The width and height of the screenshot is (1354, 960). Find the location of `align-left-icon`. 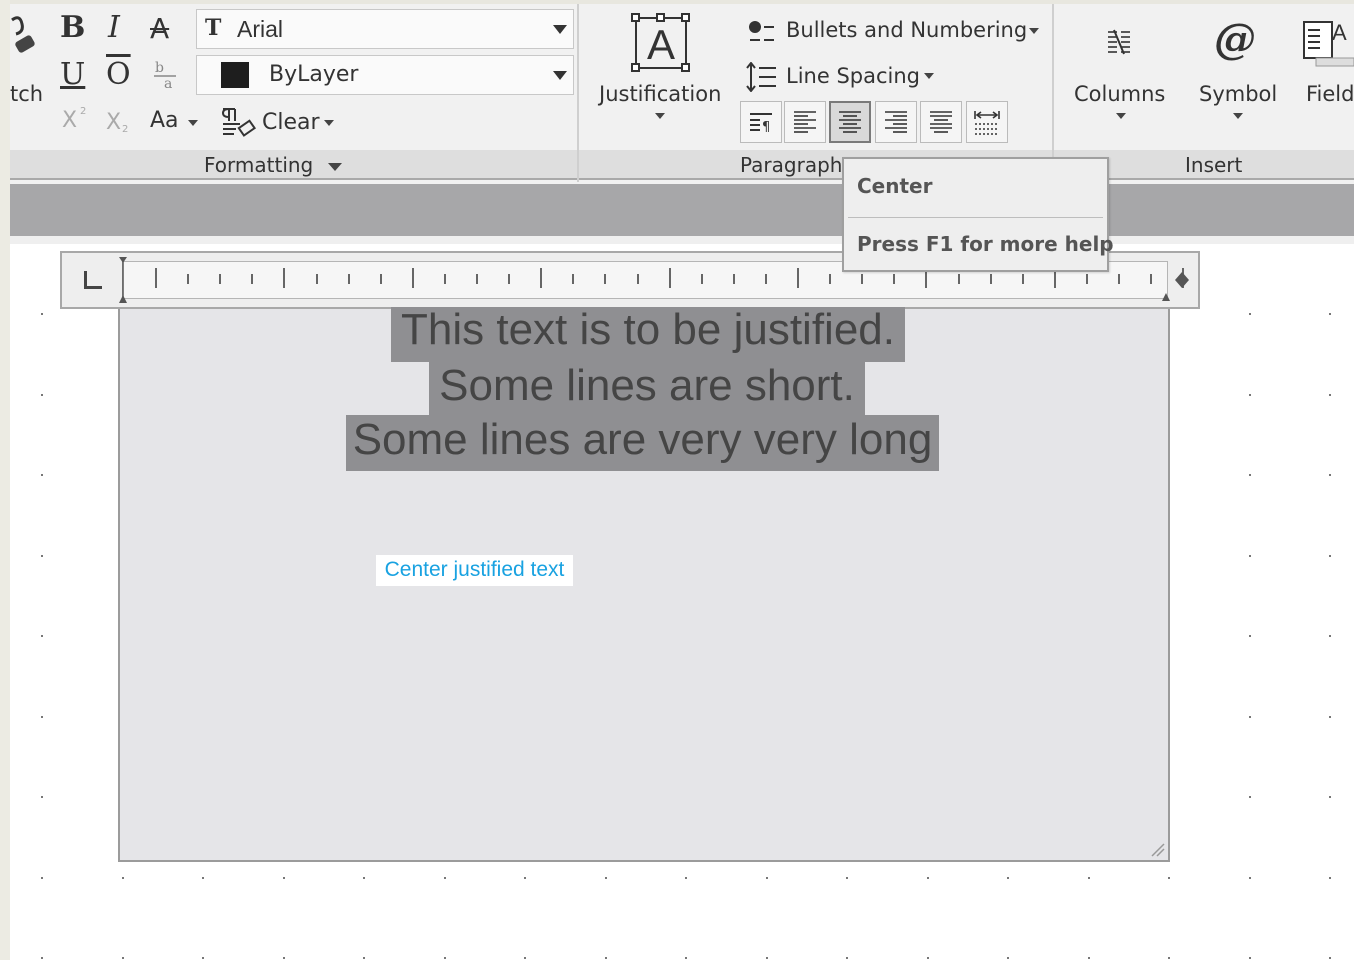

align-left-icon is located at coordinates (805, 122).